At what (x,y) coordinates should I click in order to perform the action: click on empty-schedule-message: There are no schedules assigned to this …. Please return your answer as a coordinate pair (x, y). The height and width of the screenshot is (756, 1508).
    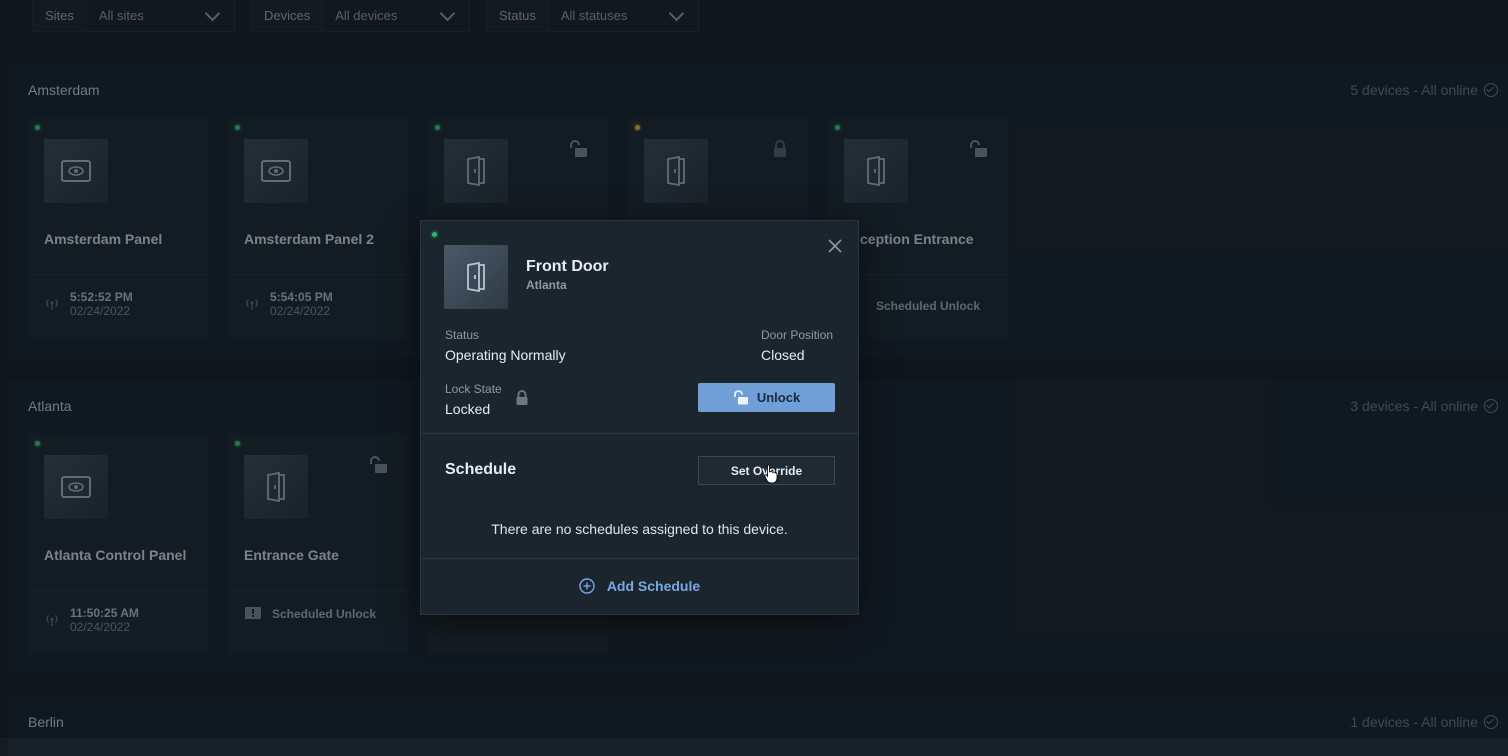
    Looking at the image, I should click on (639, 529).